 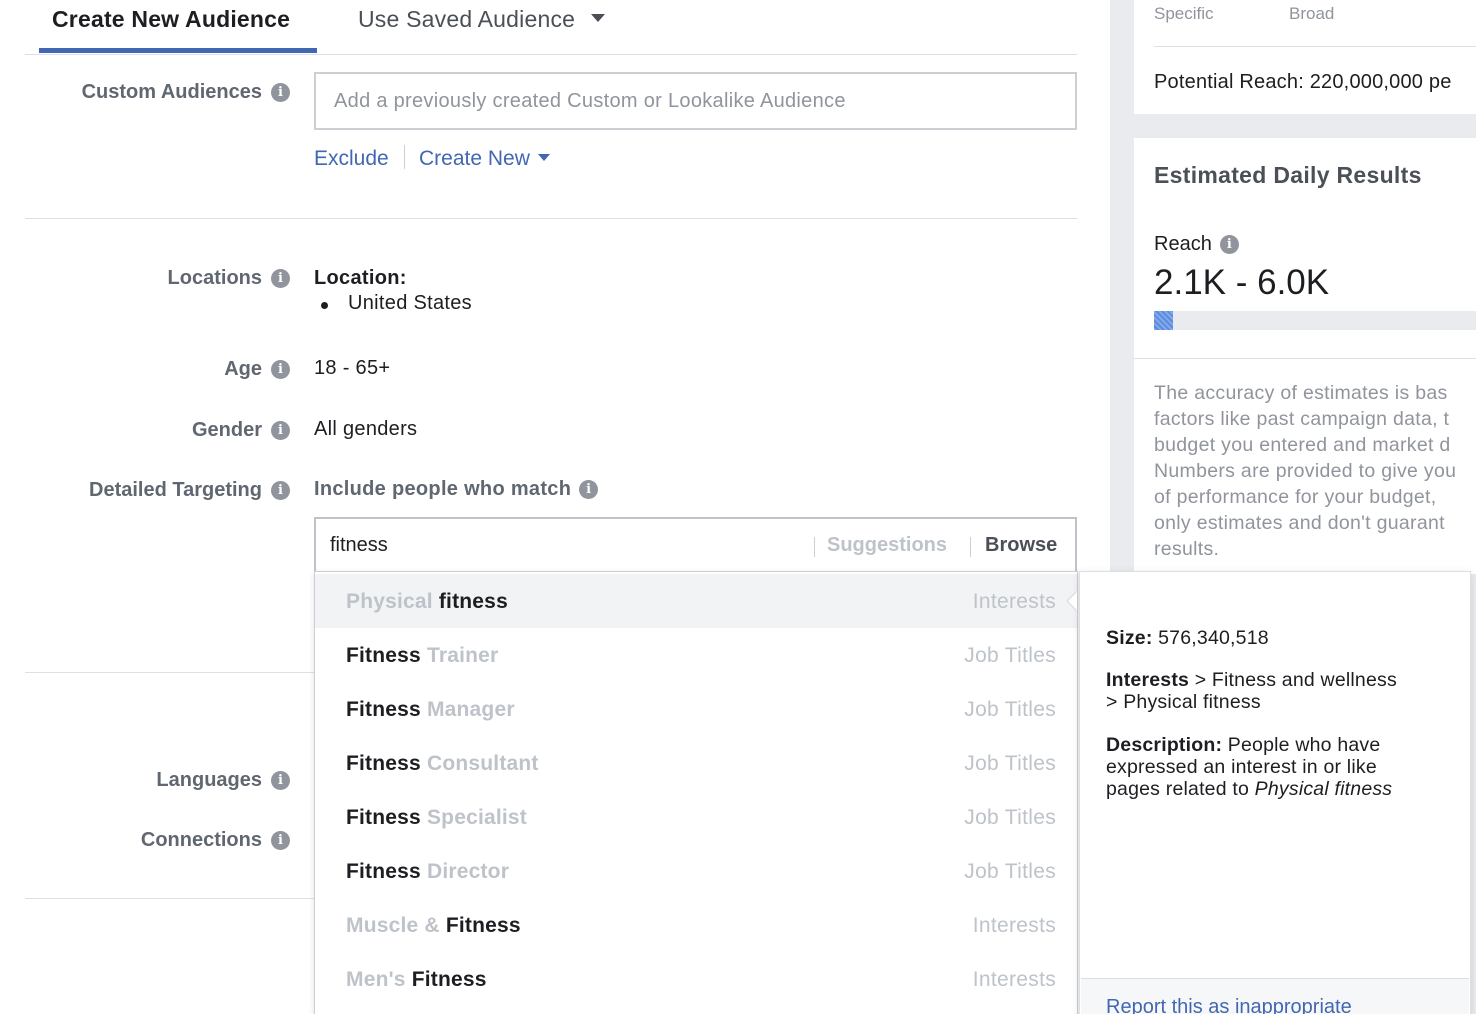 What do you see at coordinates (1187, 638) in the screenshot?
I see `detail-size: Size: 576,340,518` at bounding box center [1187, 638].